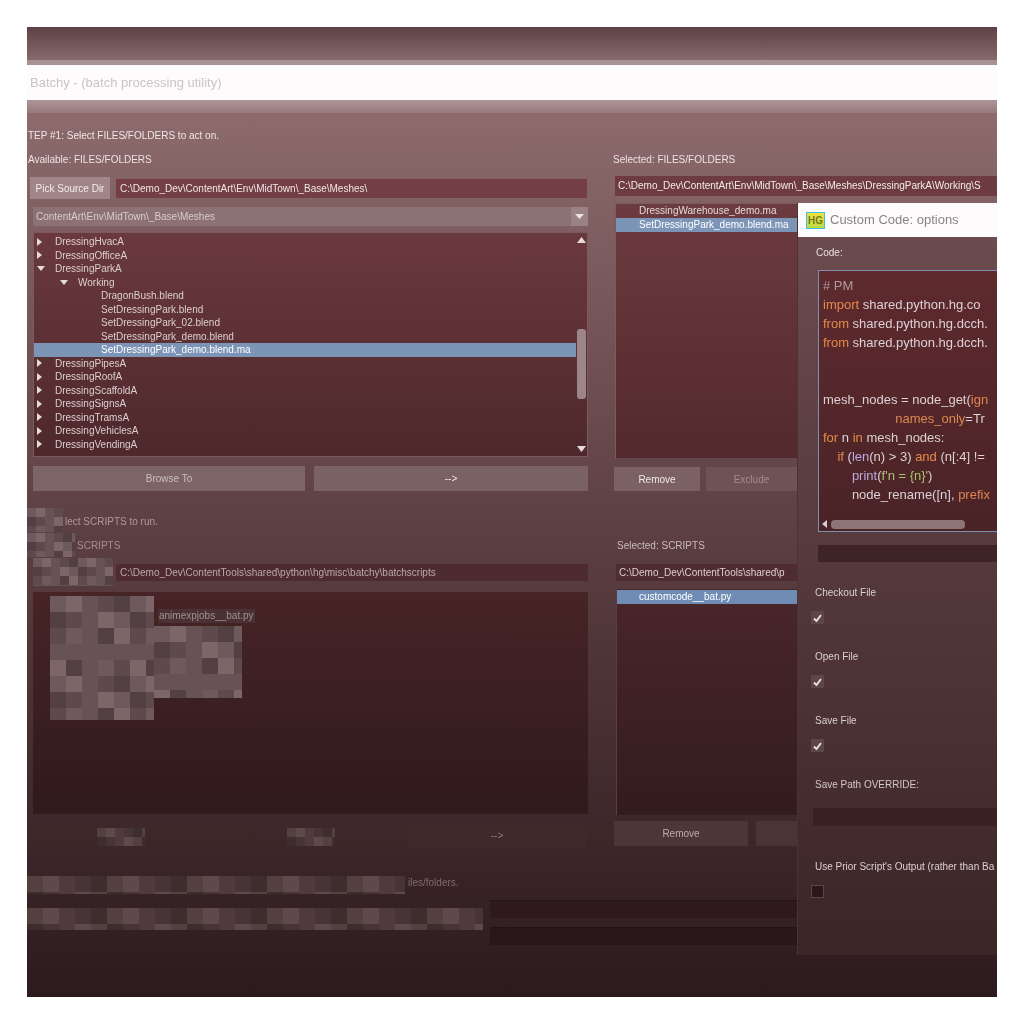 The height and width of the screenshot is (1024, 1024). I want to click on code-editor, so click(907, 401).